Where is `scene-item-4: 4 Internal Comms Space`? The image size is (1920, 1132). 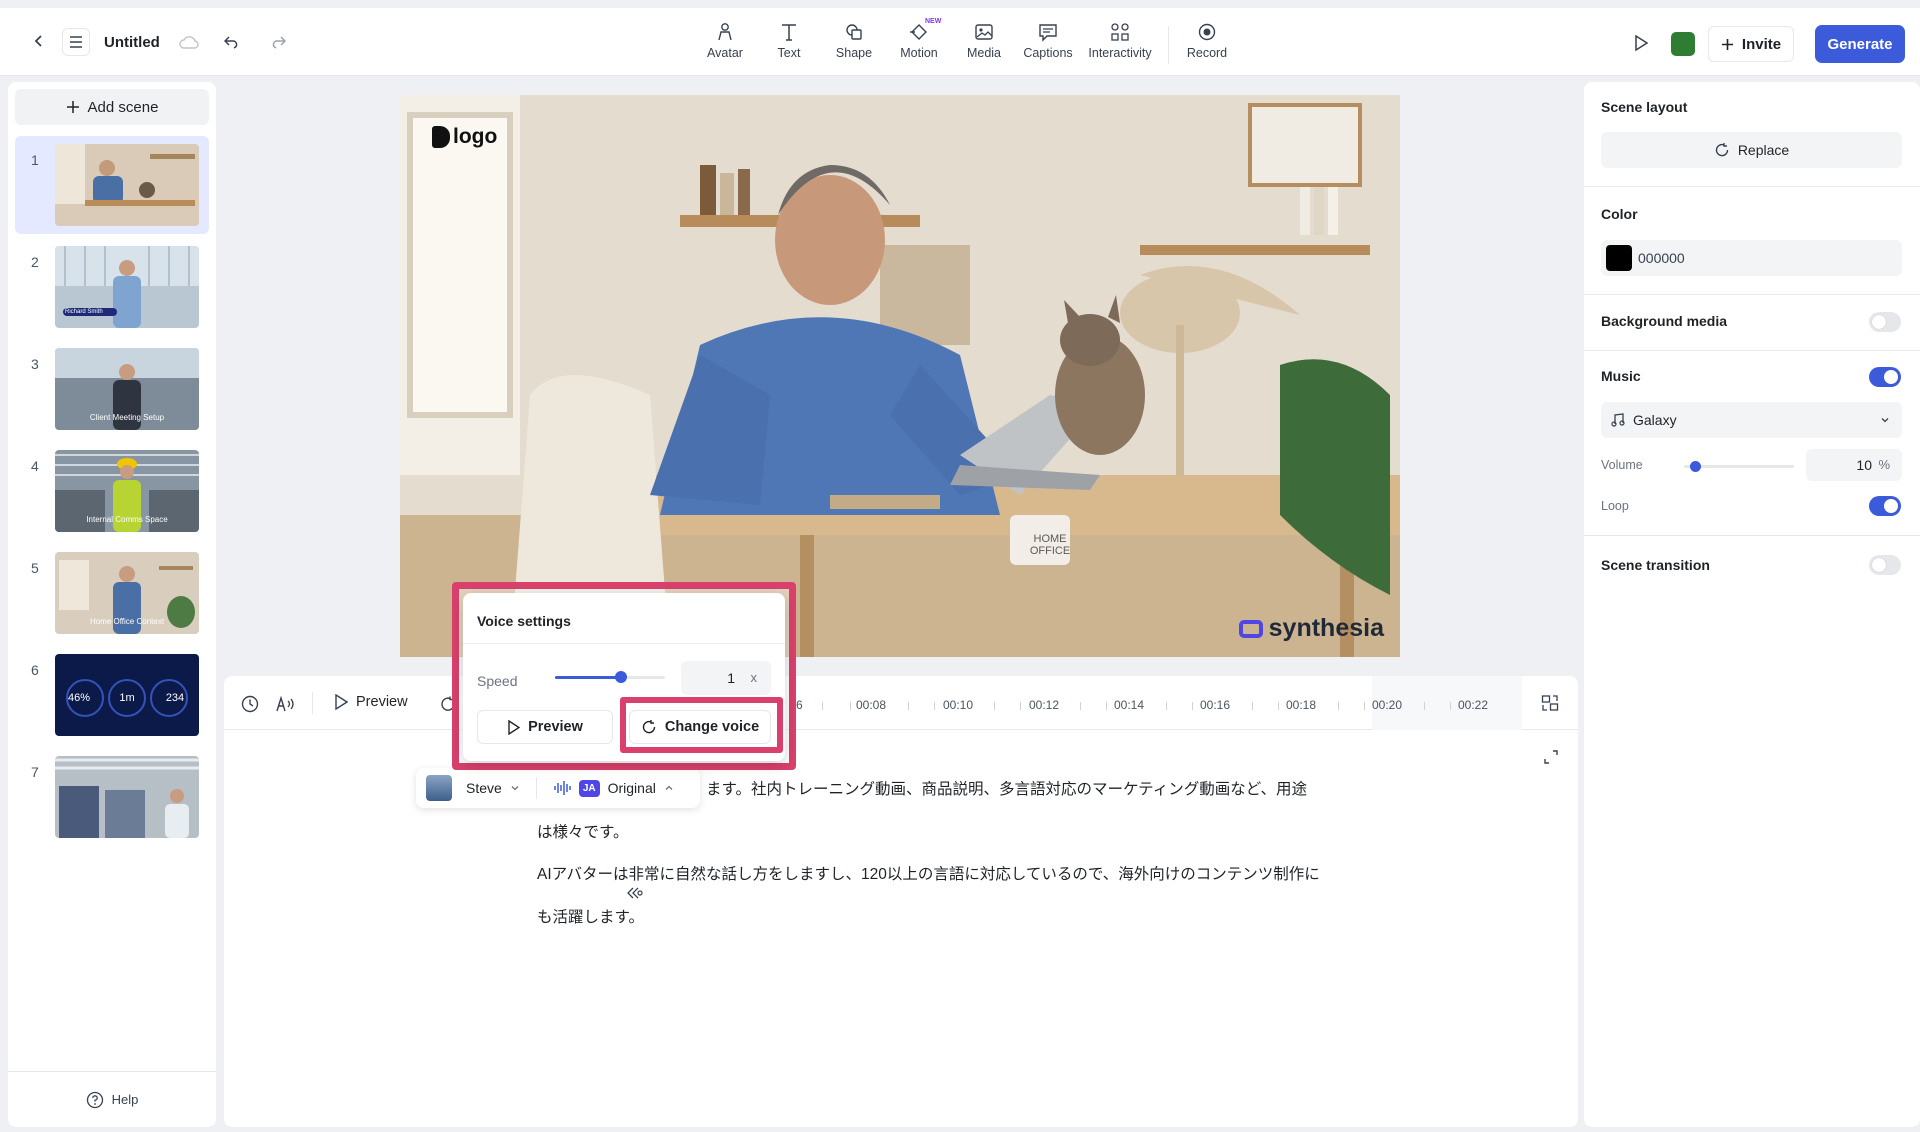 scene-item-4: 4 Internal Comms Space is located at coordinates (112, 491).